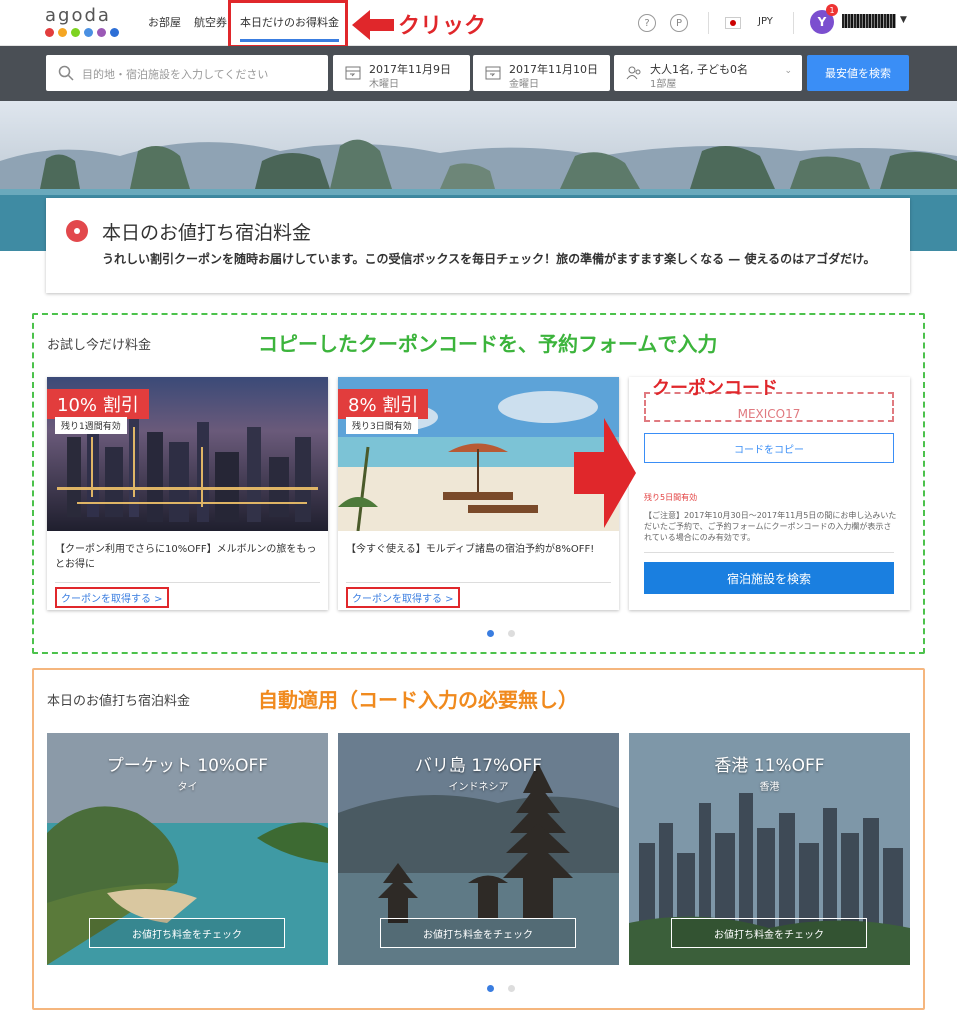 The width and height of the screenshot is (957, 1024). What do you see at coordinates (207, 233) in the screenshot?
I see `deals-header-title: 本日のお値打ち宿泊料金` at bounding box center [207, 233].